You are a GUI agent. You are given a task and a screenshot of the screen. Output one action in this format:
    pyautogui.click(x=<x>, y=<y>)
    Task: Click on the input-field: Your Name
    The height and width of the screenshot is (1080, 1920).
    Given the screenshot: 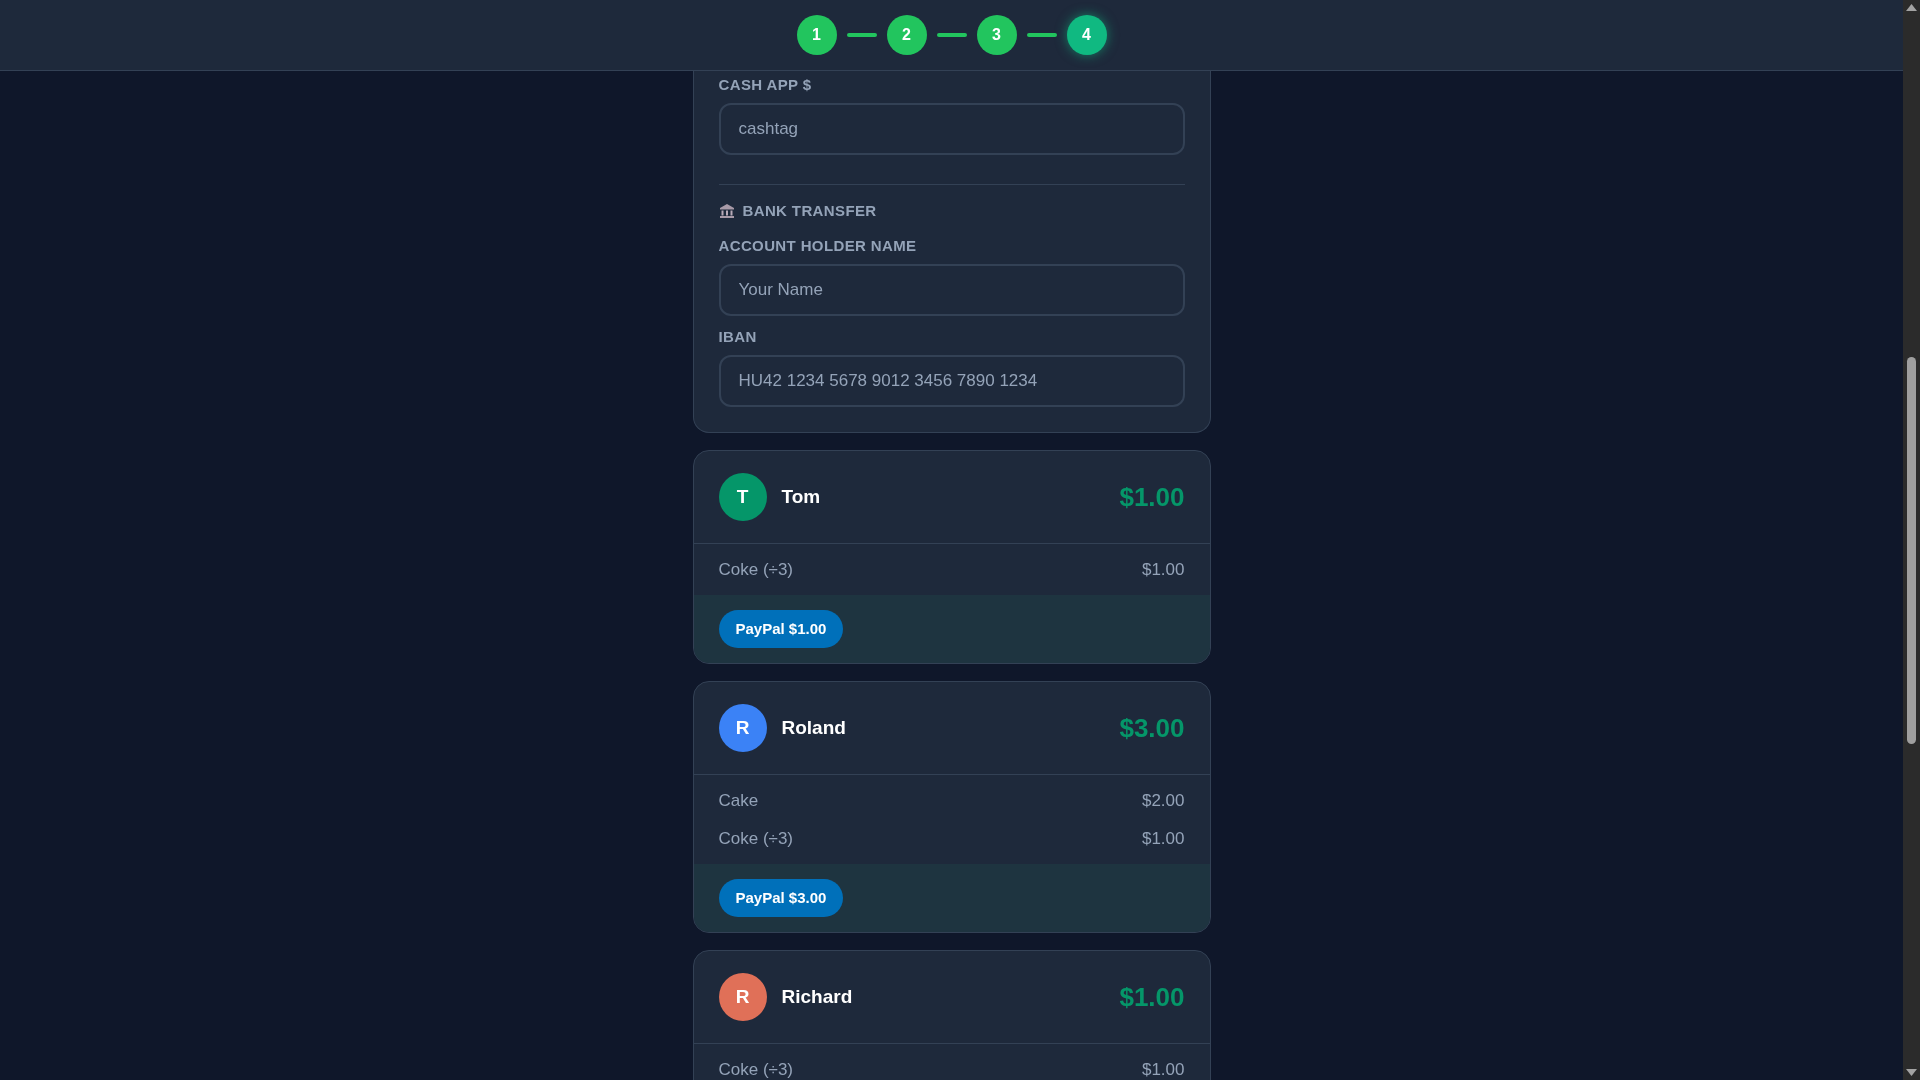 What is the action you would take?
    pyautogui.click(x=951, y=290)
    